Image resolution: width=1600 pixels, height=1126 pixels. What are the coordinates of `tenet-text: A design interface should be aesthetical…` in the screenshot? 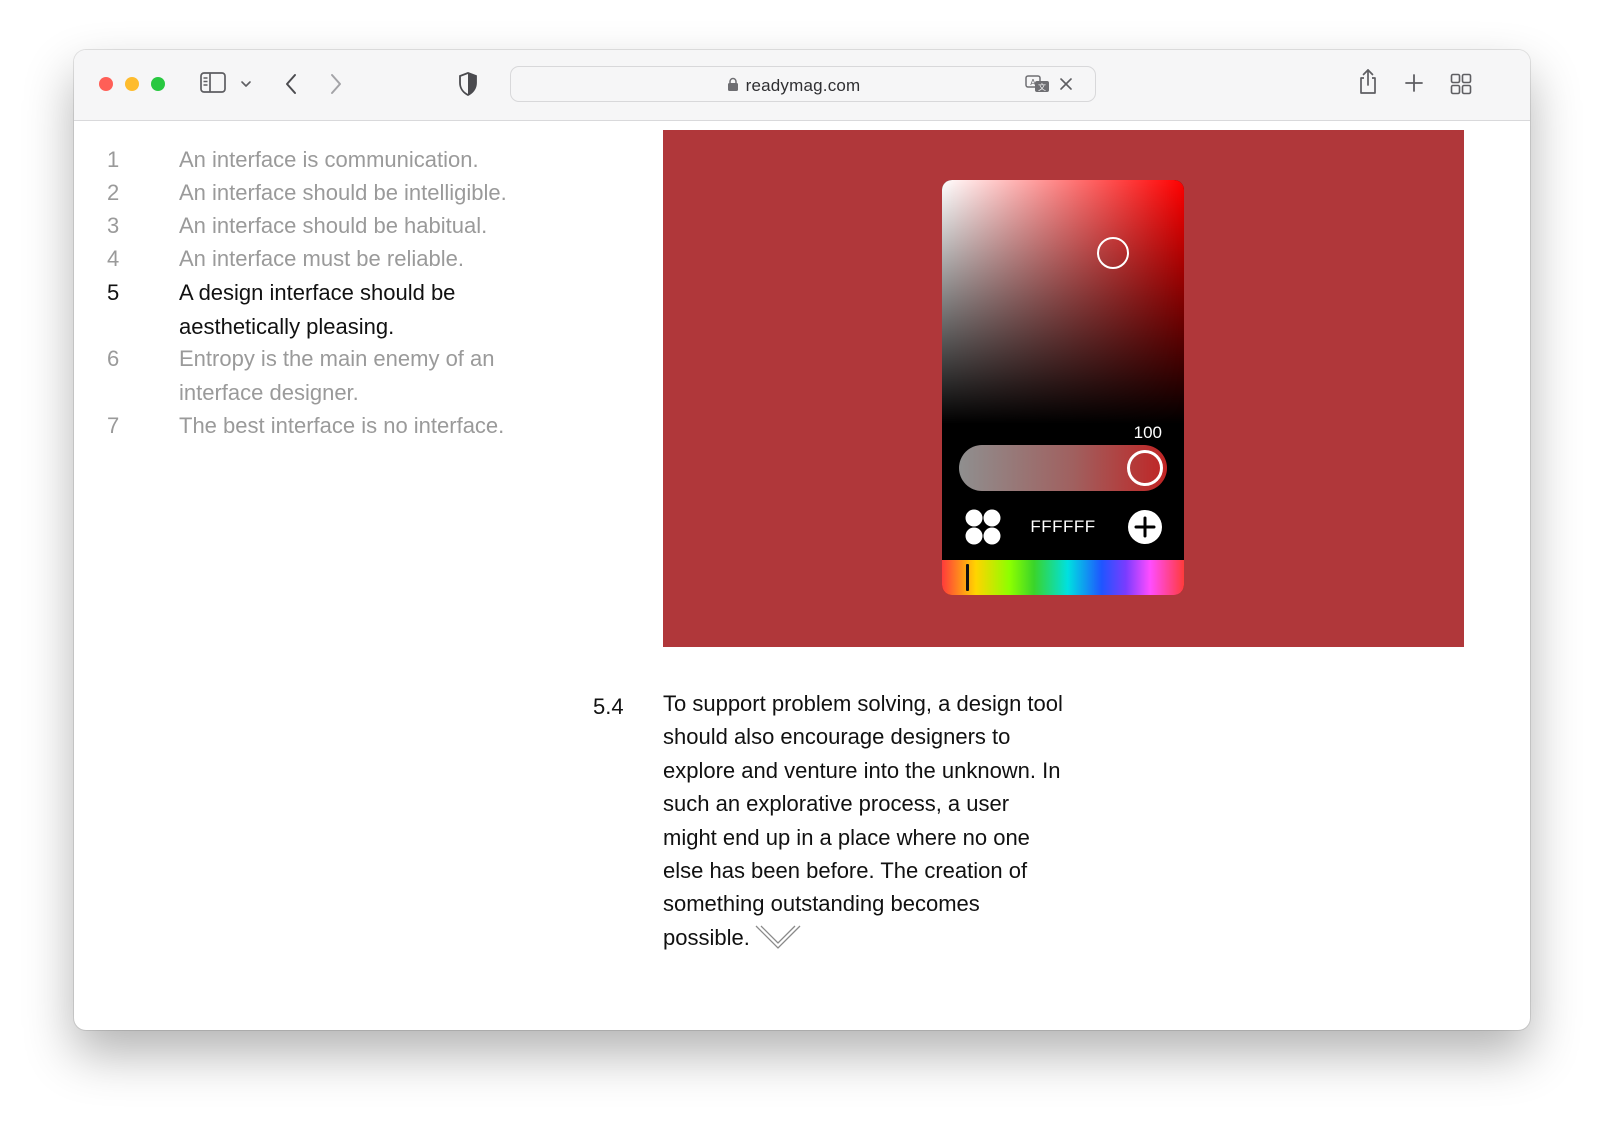 It's located at (317, 309).